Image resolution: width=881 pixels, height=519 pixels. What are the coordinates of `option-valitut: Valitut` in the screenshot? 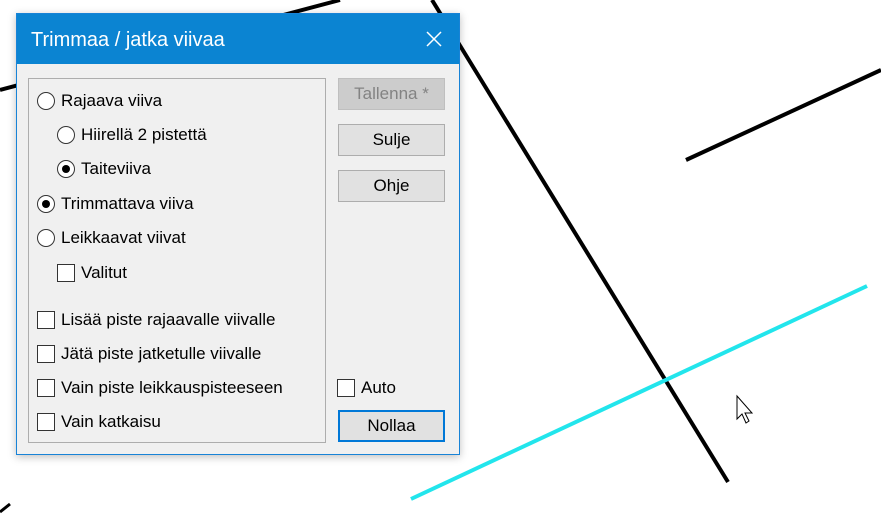 It's located at (92, 273).